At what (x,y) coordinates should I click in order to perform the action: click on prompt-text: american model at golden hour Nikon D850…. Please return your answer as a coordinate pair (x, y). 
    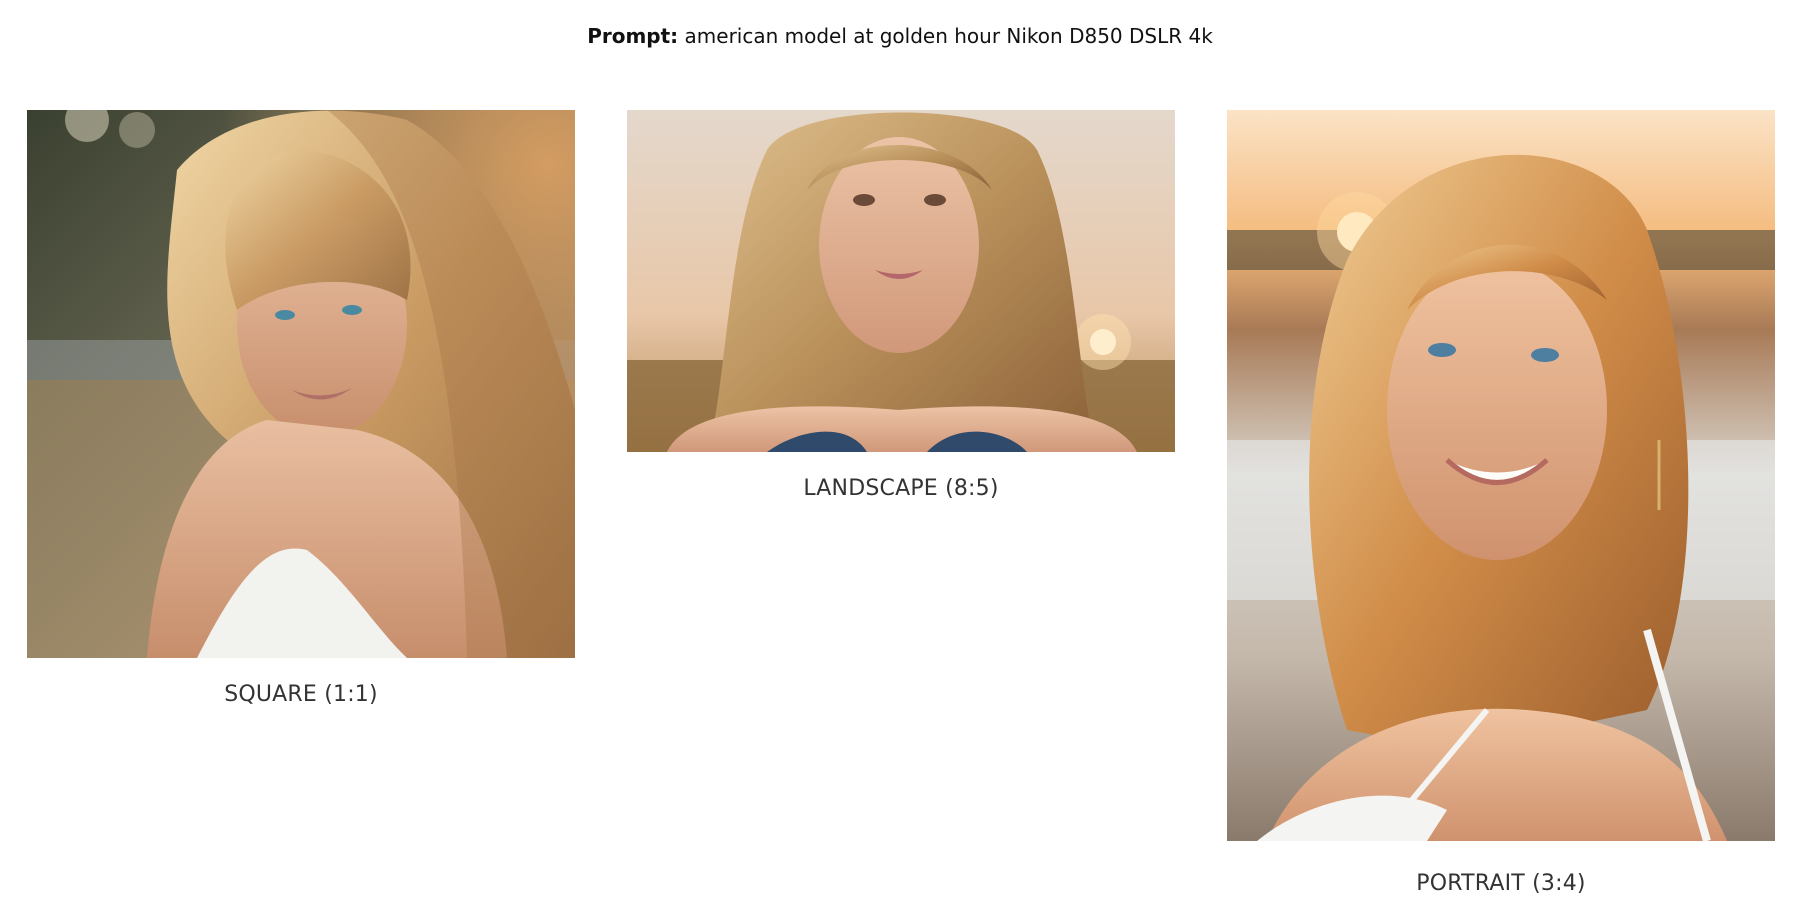
    Looking at the image, I should click on (945, 36).